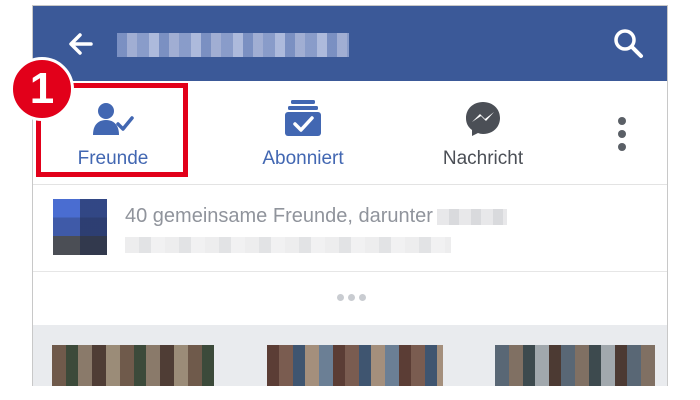 The image size is (700, 400). I want to click on message-label: Nachricht, so click(483, 158).